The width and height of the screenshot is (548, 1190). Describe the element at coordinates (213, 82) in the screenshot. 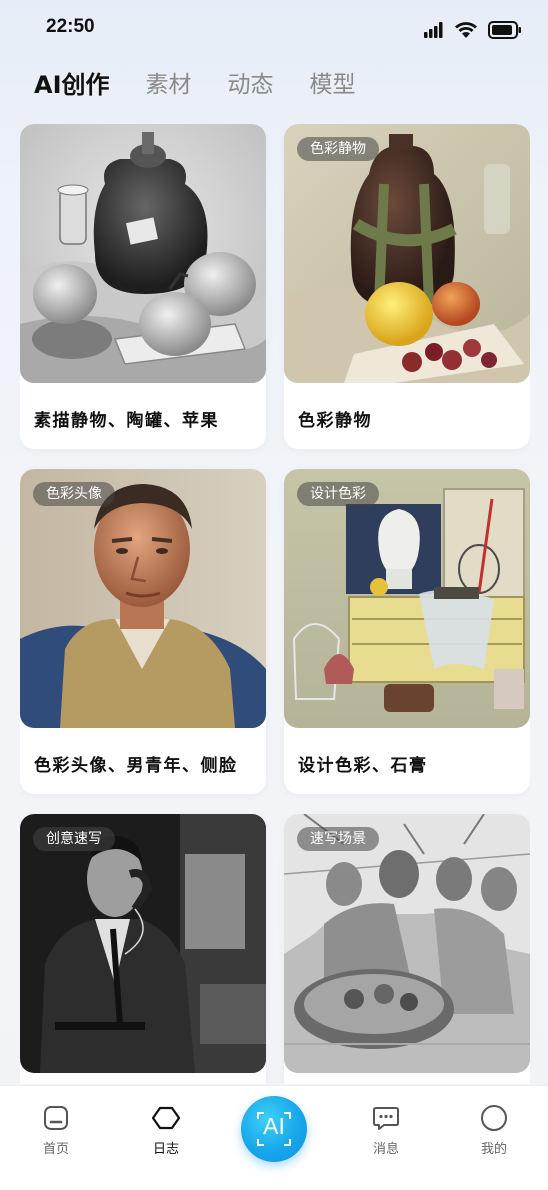

I see `top-tabs: AI创作 素材 动态 模型` at that location.